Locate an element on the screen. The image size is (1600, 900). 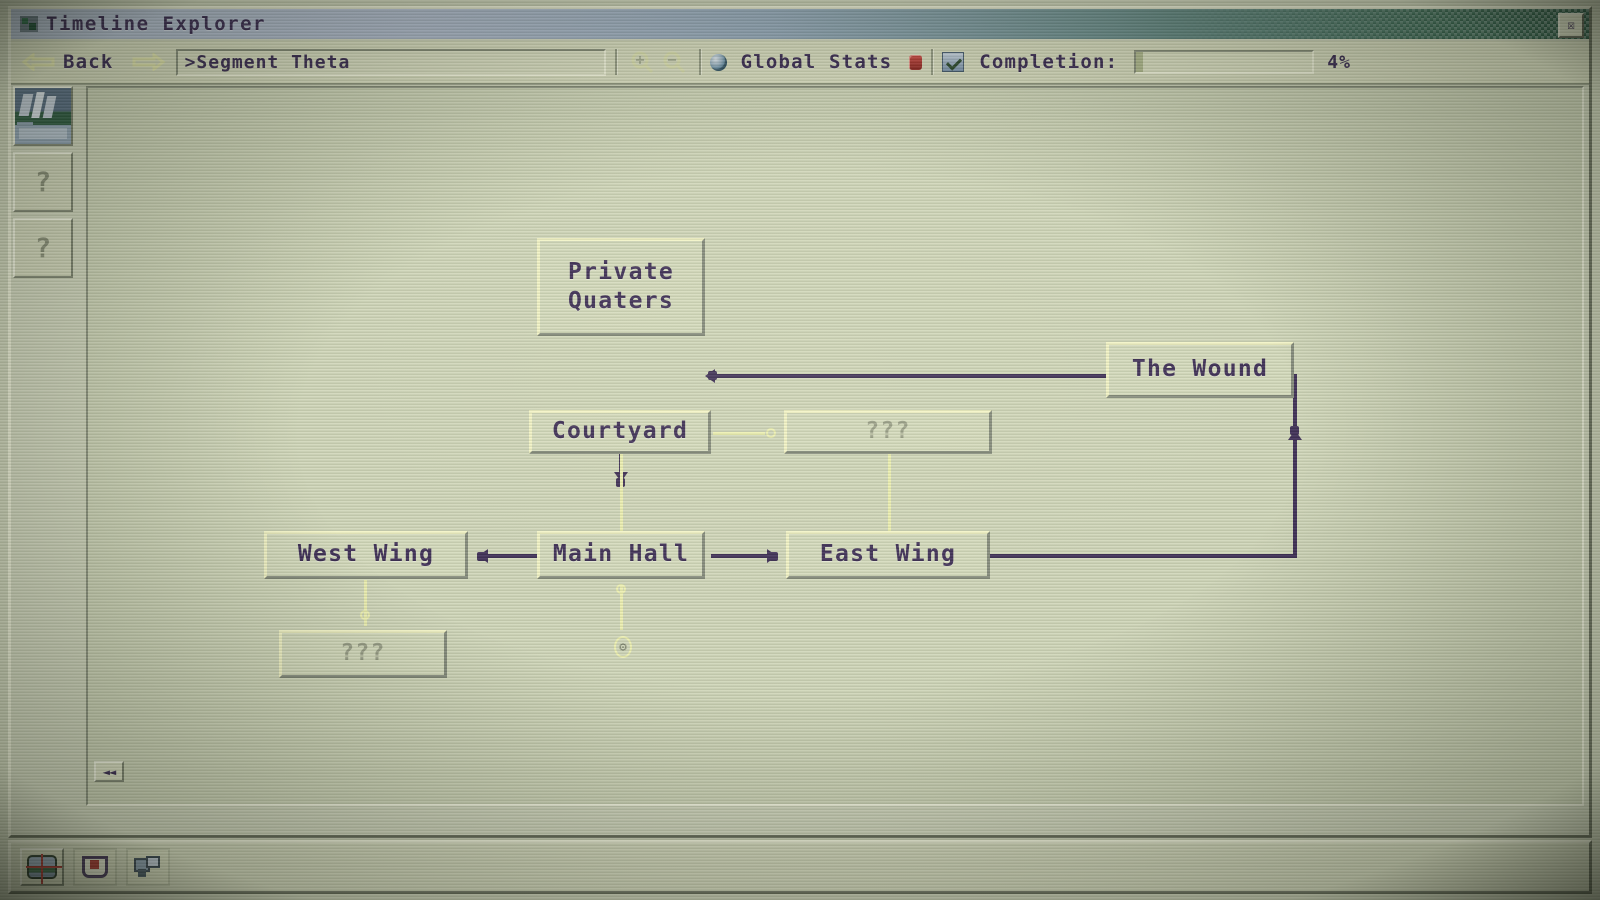
globe-crosshair-icon is located at coordinates (44, 869).